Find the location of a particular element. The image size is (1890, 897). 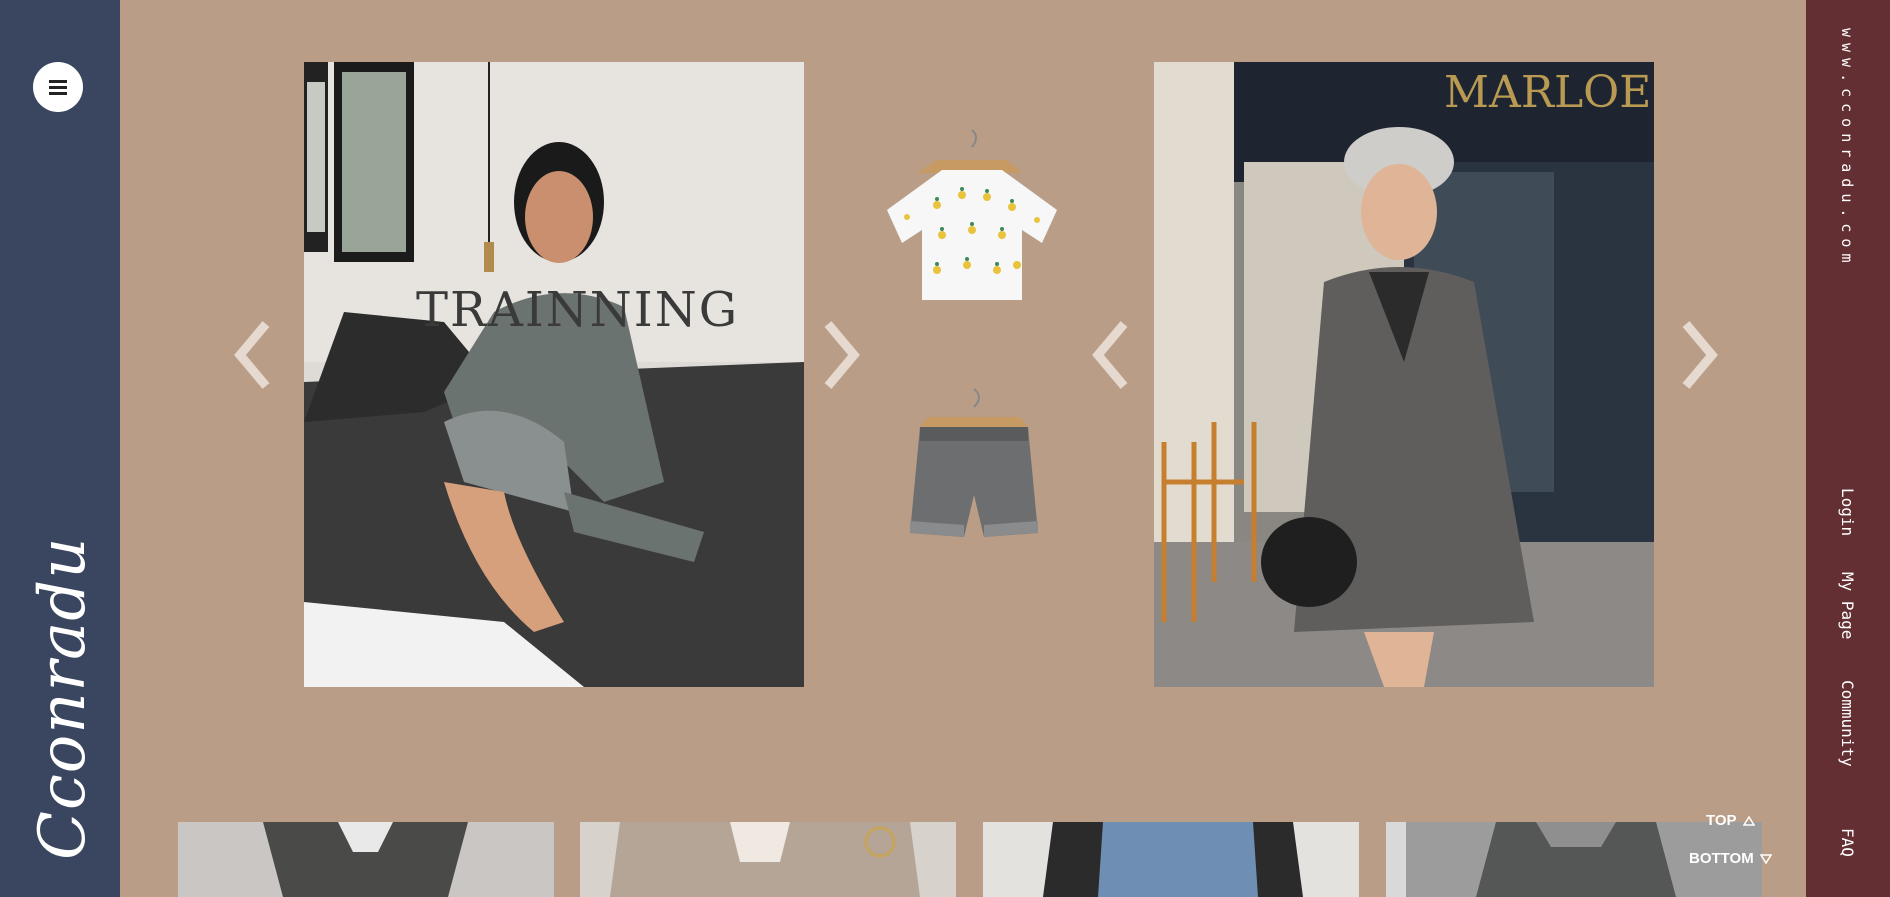

scroll-top-link: TOP is located at coordinates (1730, 820).